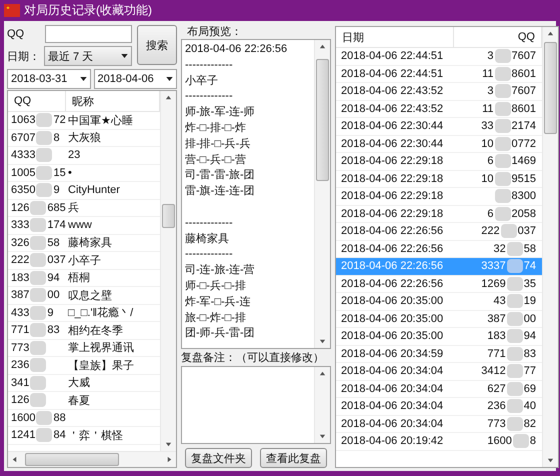 The height and width of the screenshot is (476, 560). Describe the element at coordinates (88, 56) in the screenshot. I see `date-range-dropdown: 最近 7 天` at that location.